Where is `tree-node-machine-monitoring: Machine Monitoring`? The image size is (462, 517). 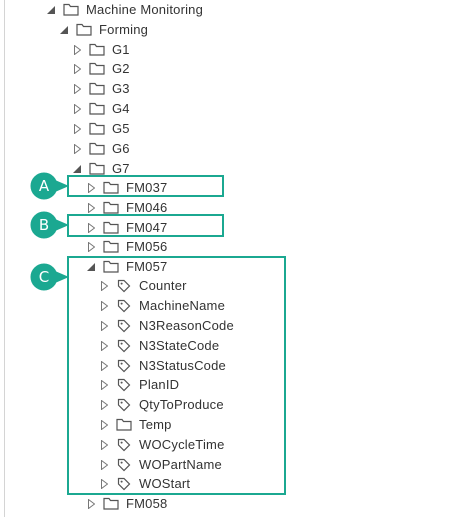
tree-node-machine-monitoring: Machine Monitoring is located at coordinates (123, 9).